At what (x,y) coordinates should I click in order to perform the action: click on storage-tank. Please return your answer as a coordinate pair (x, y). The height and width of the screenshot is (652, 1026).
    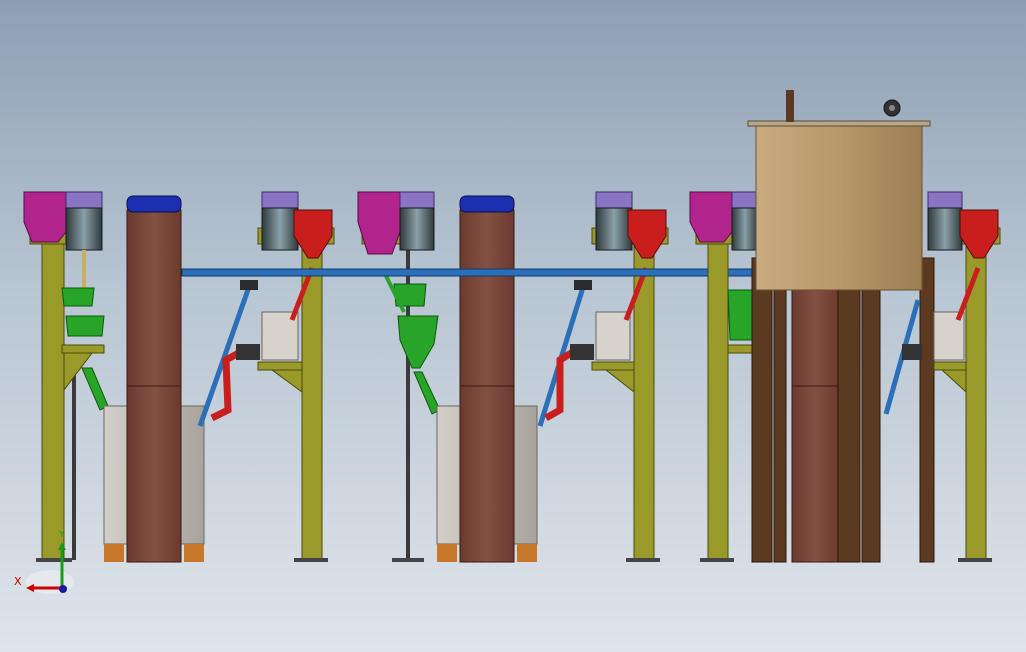
    Looking at the image, I should click on (839, 207).